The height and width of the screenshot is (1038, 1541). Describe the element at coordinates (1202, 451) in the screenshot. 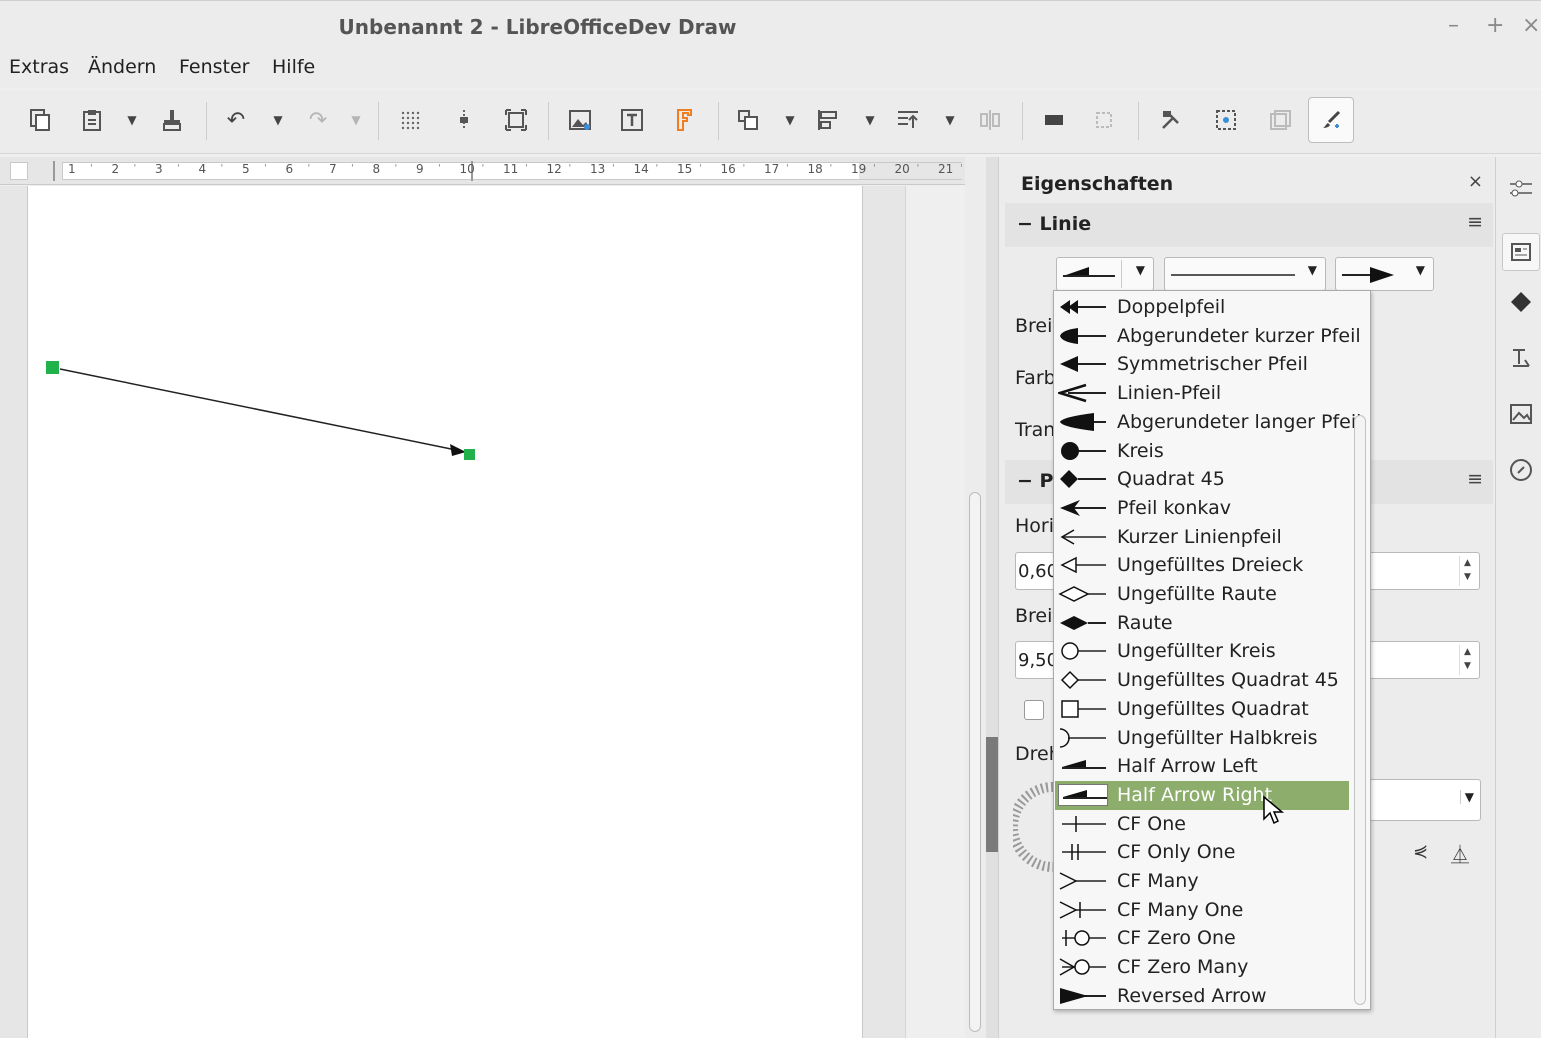

I see `arrow-style-option: Kreis` at that location.